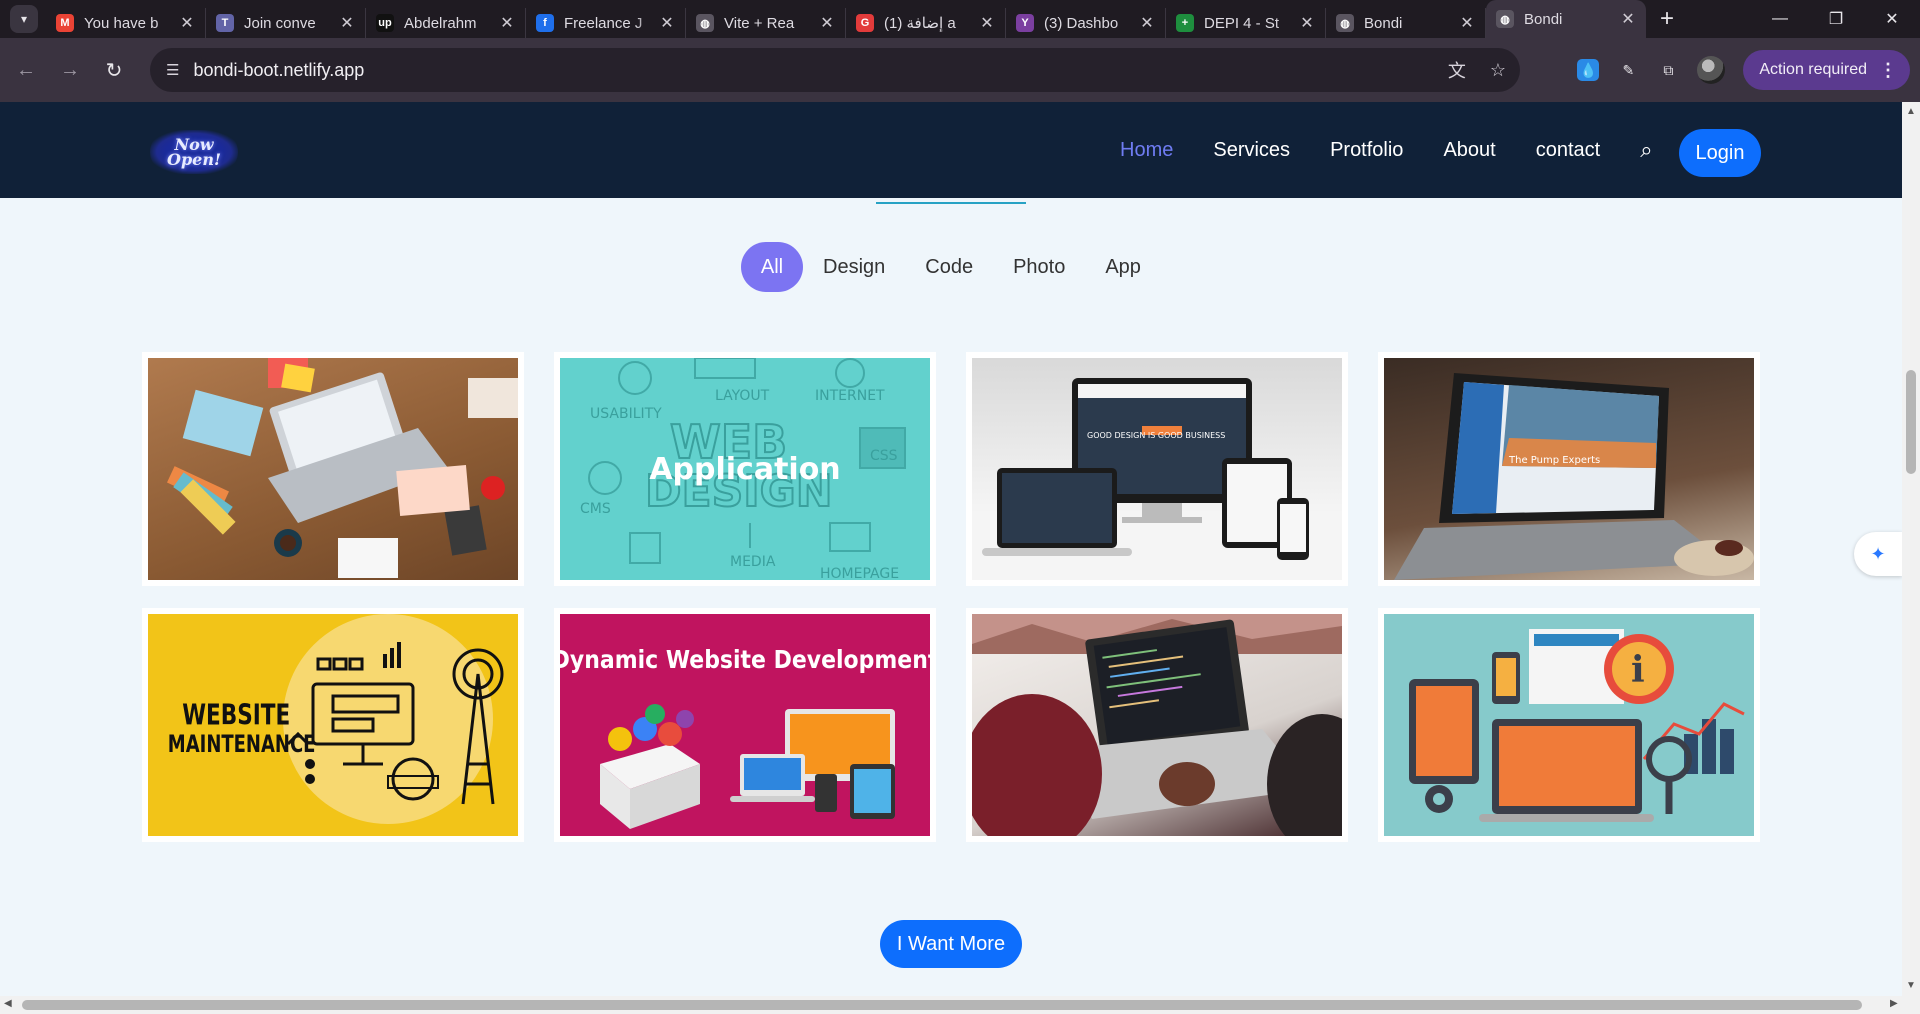 This screenshot has width=1920, height=1014. Describe the element at coordinates (1911, 985) in the screenshot. I see `scroll-down-icon: ▼` at that location.